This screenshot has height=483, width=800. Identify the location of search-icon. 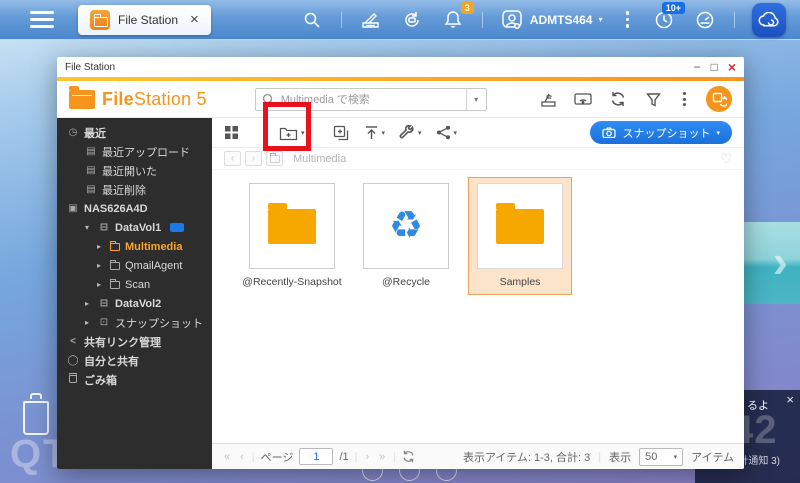
(312, 20).